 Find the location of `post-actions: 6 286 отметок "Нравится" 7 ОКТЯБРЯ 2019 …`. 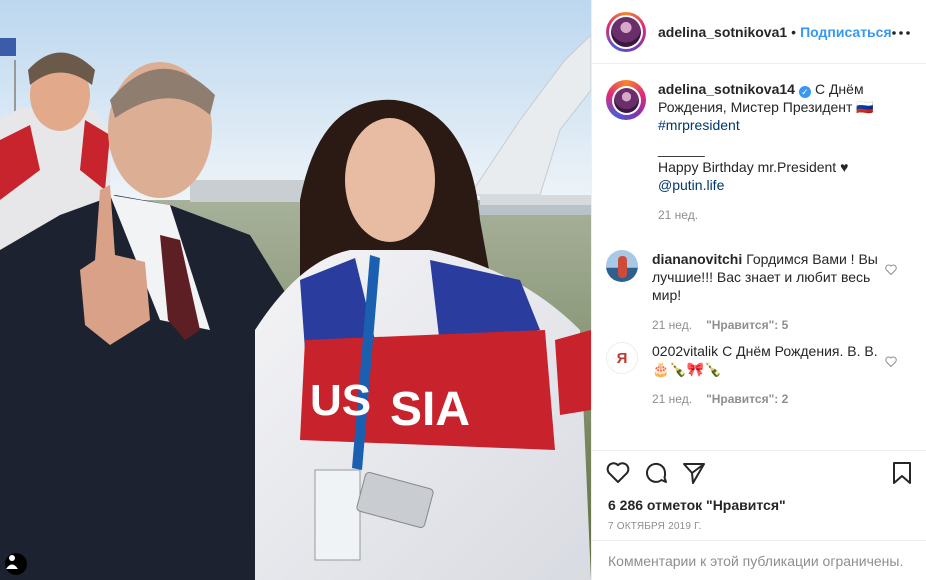

post-actions: 6 286 отметок "Нравится" 7 ОКТЯБРЯ 2019 … is located at coordinates (759, 491).